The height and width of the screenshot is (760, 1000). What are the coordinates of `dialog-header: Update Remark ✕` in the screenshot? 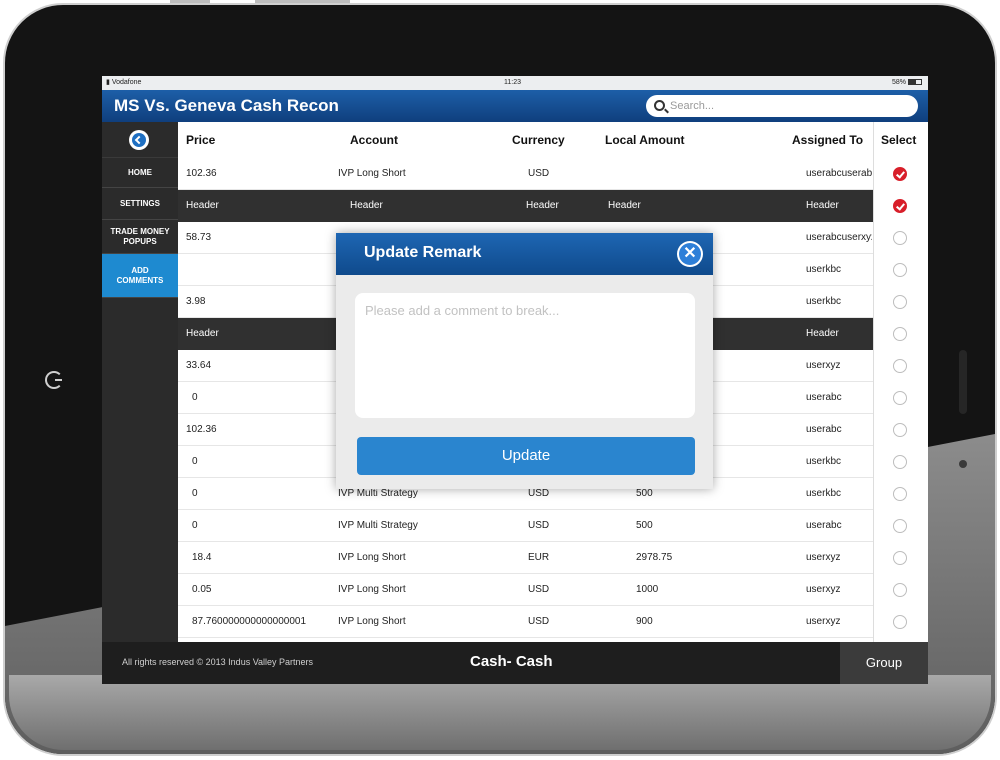 It's located at (524, 254).